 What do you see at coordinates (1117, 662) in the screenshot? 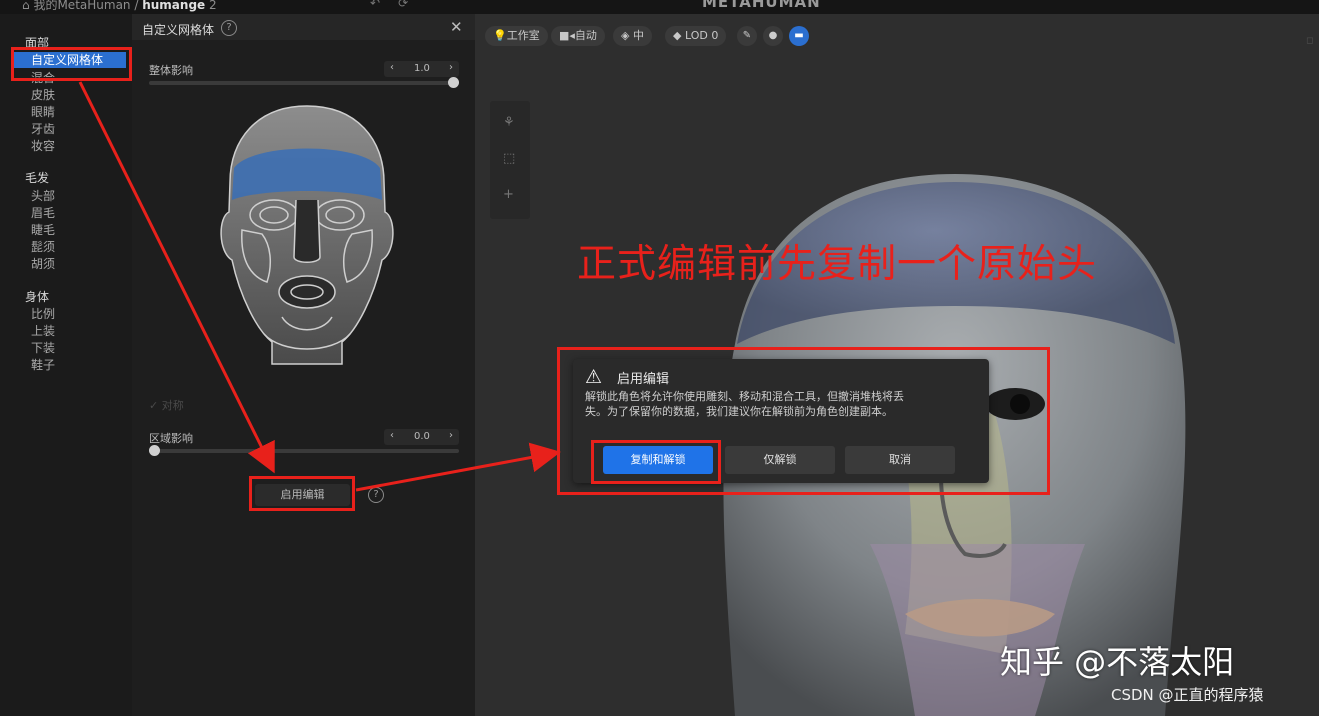
I see `zhihu-watermark: 知乎 @不落太阳` at bounding box center [1117, 662].